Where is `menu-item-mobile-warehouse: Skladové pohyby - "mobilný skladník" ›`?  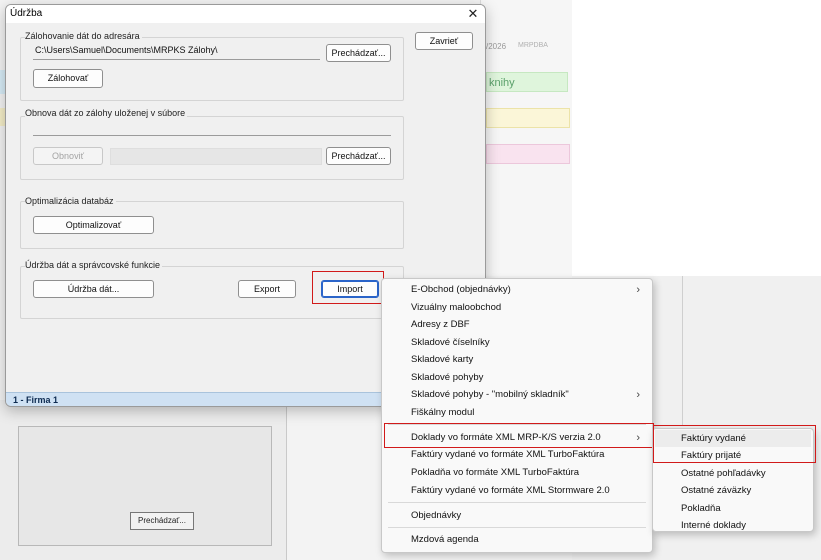
menu-item-mobile-warehouse: Skladové pohyby - "mobilný skladník" › is located at coordinates (517, 395).